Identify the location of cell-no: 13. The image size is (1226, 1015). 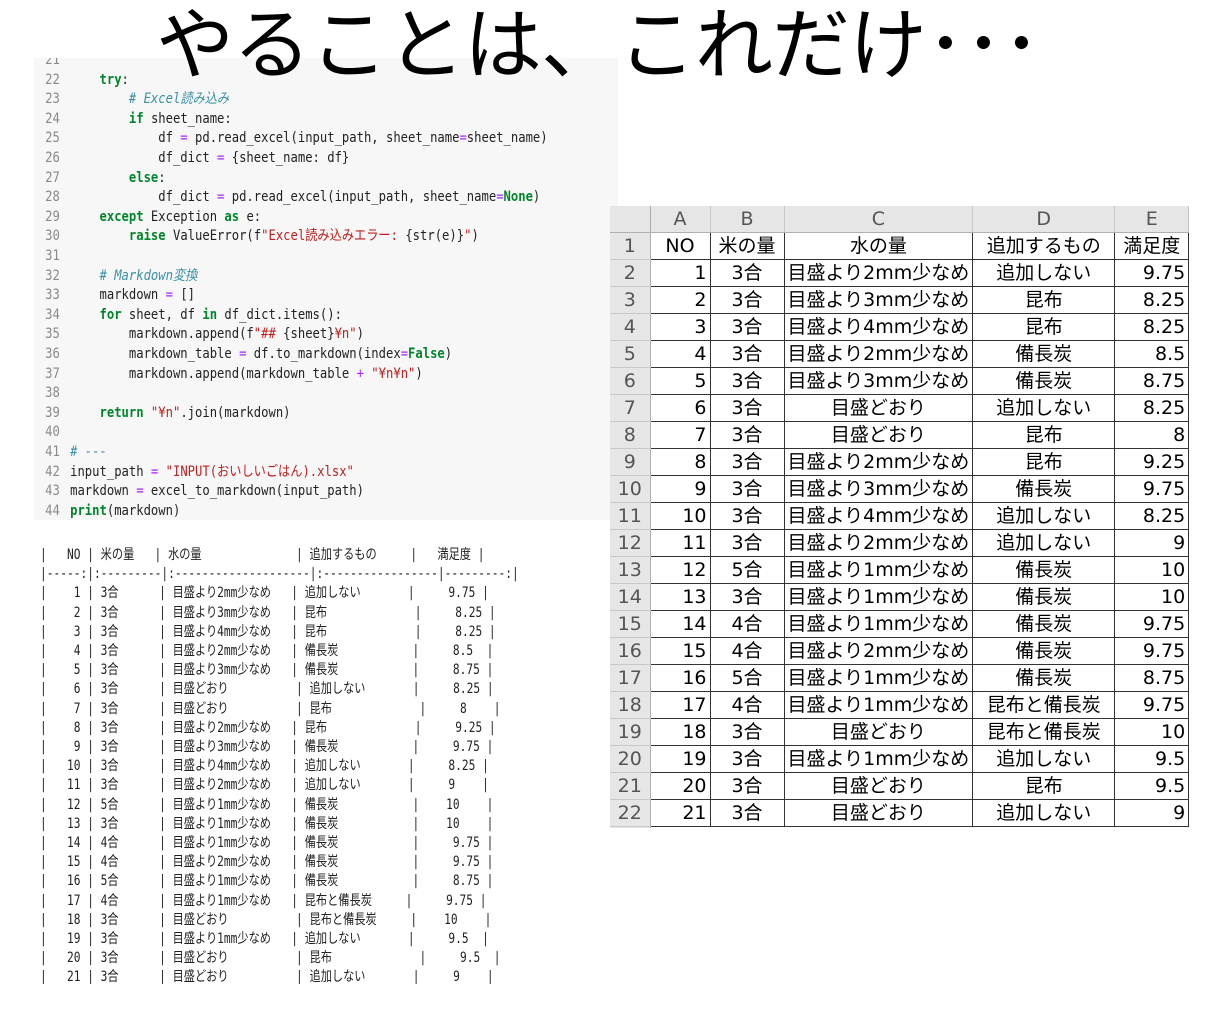
(680, 597).